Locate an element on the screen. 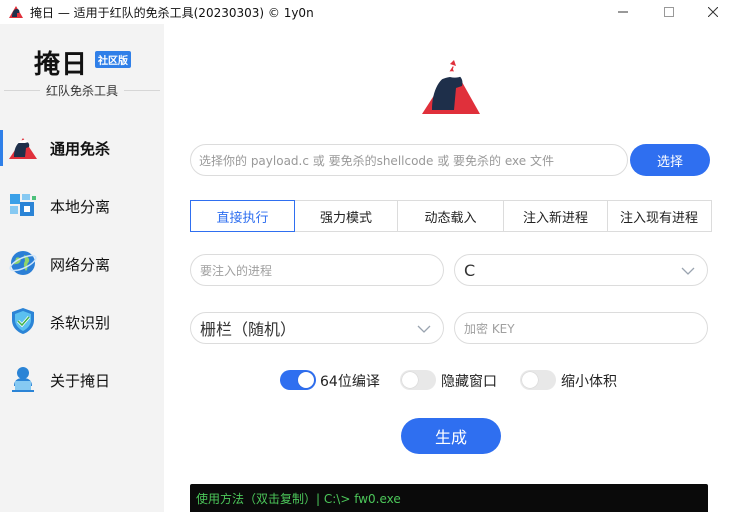 Image resolution: width=736 pixels, height=512 pixels. sidebar-item-label: 通用免杀 is located at coordinates (80, 149).